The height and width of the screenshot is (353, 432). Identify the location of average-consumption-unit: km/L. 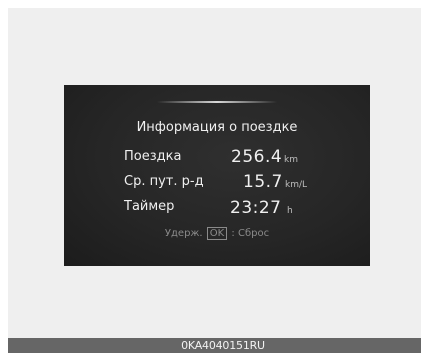
(296, 185).